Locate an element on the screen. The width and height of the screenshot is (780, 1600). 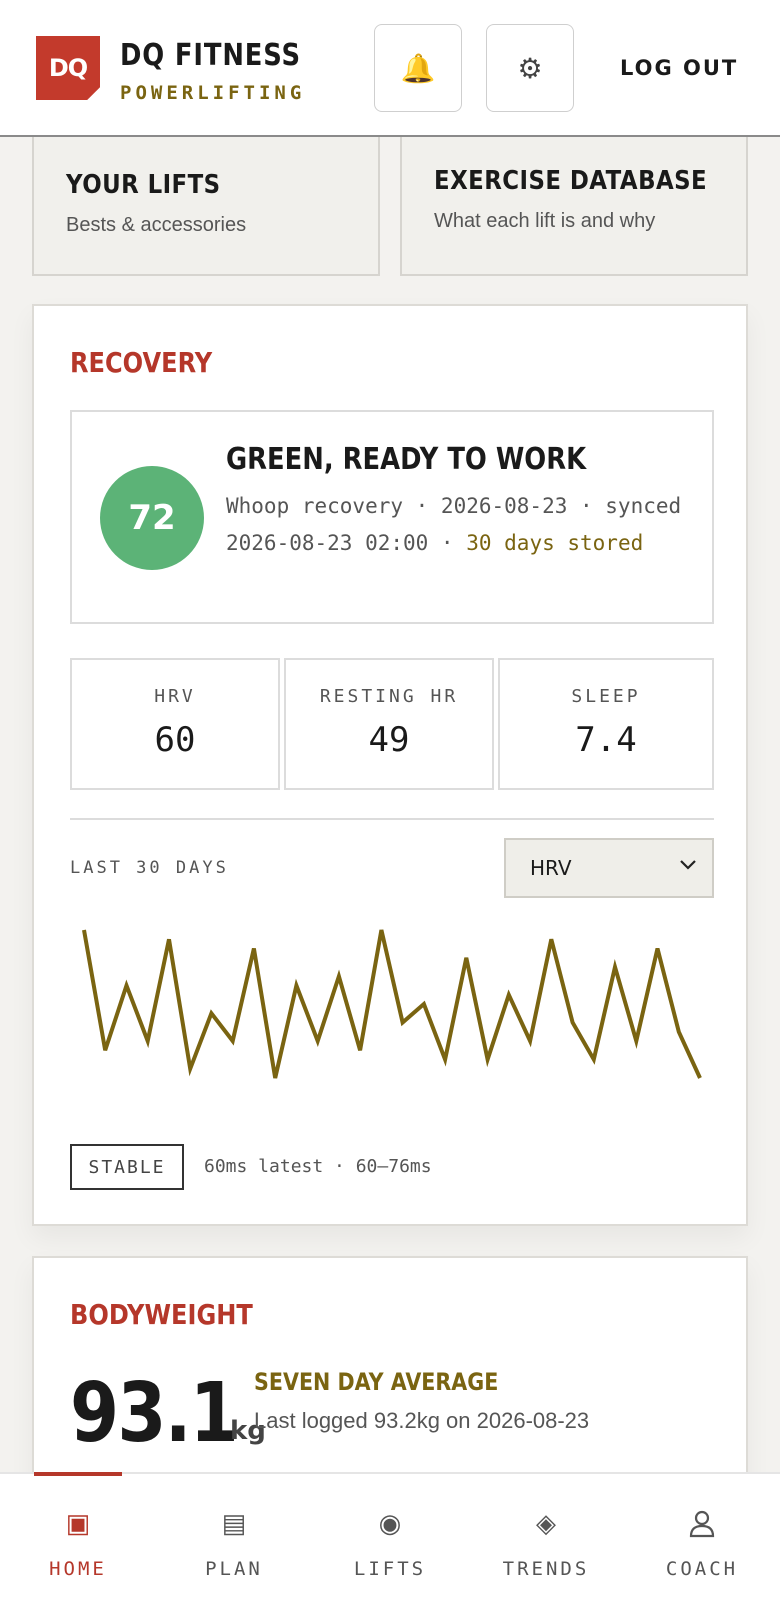
tile-subtitle: What each lift is and why is located at coordinates (545, 221).